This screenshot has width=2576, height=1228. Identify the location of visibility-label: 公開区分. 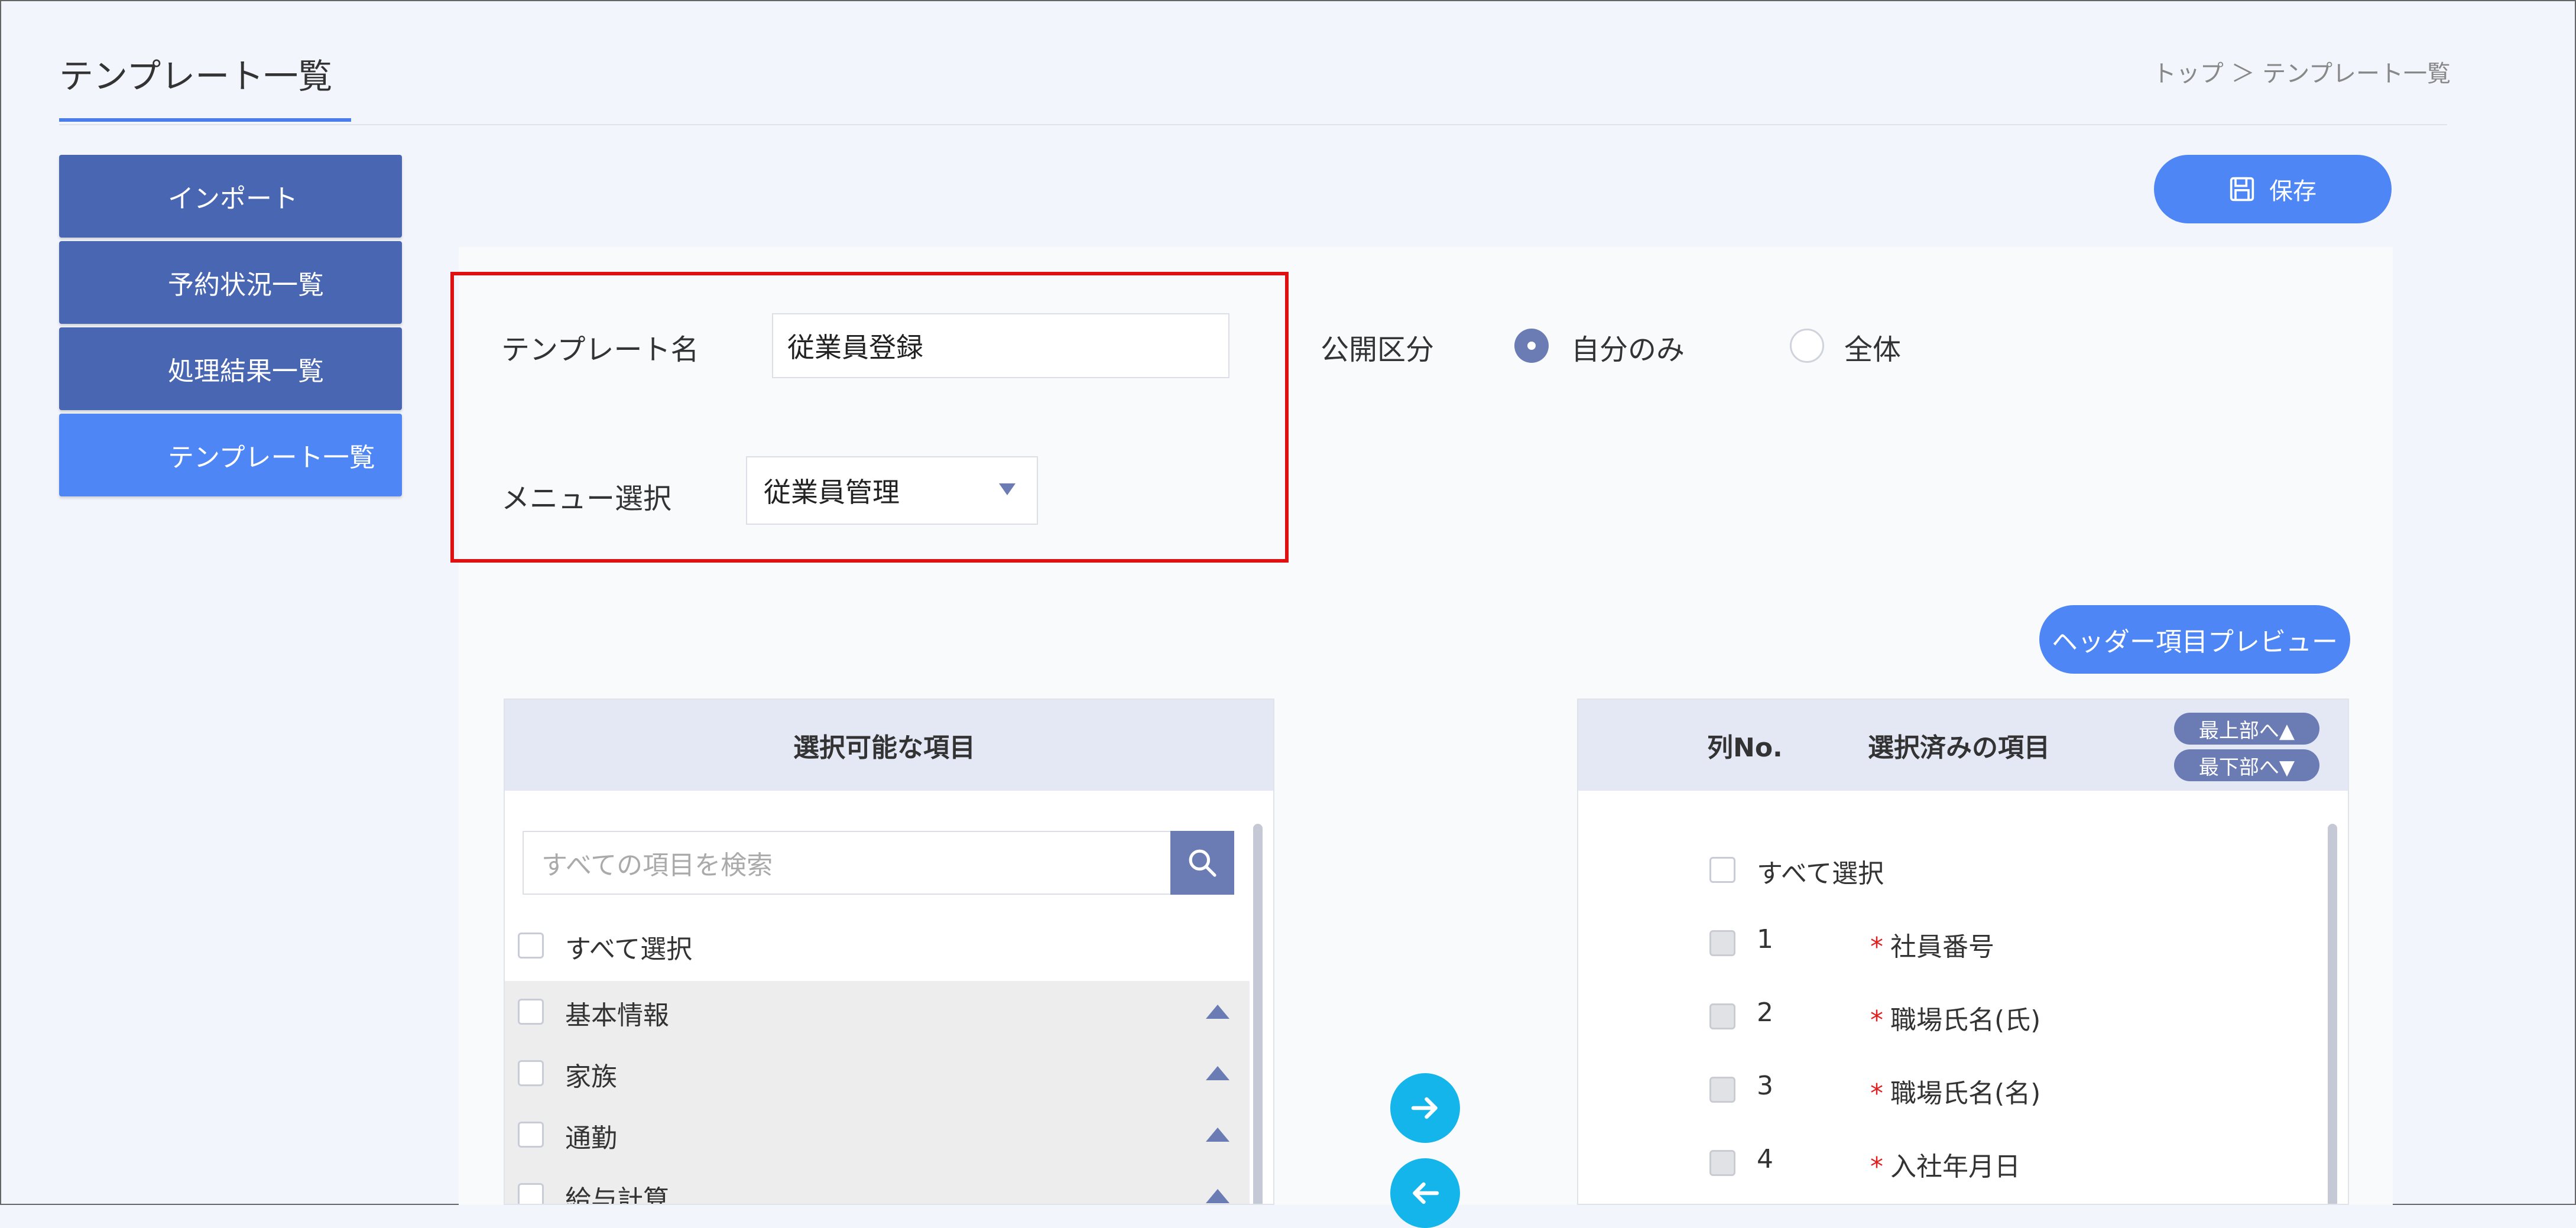
(1378, 350).